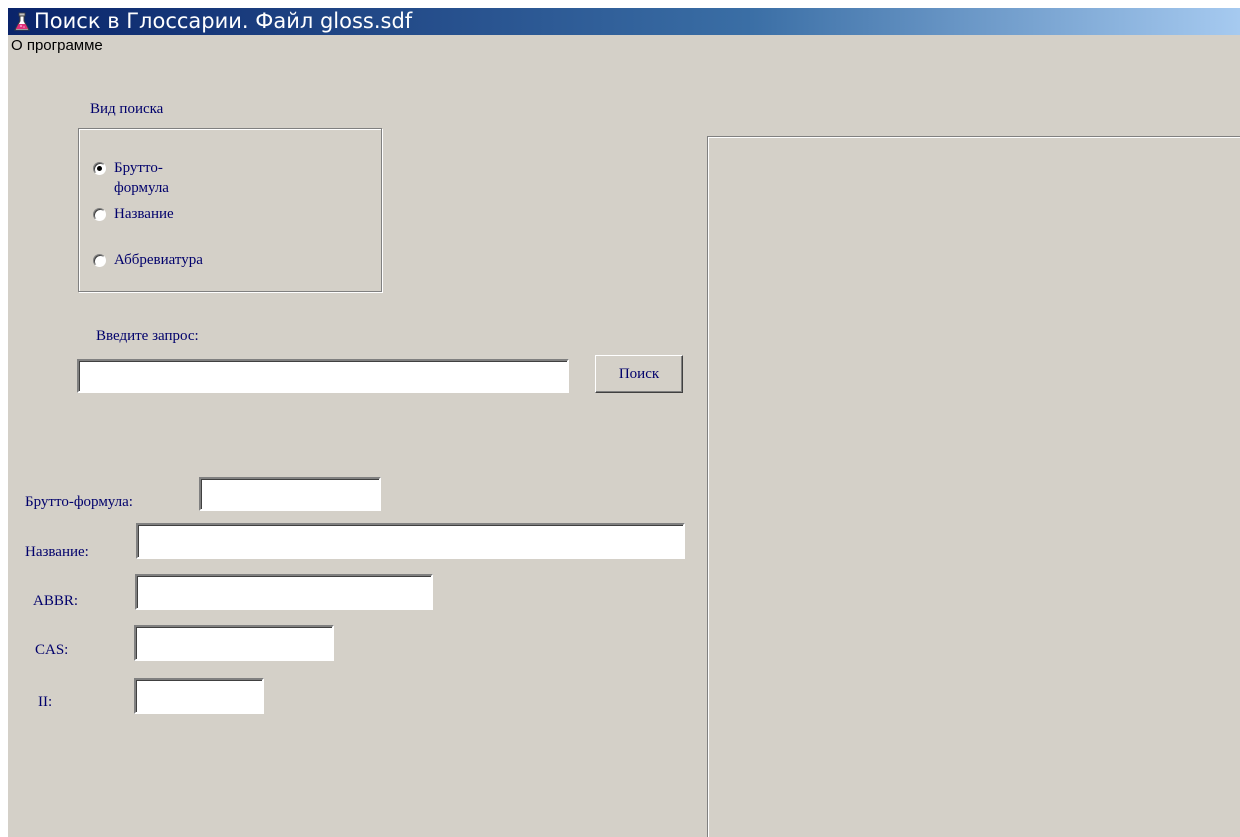  What do you see at coordinates (99, 214) in the screenshot?
I see `radio-name` at bounding box center [99, 214].